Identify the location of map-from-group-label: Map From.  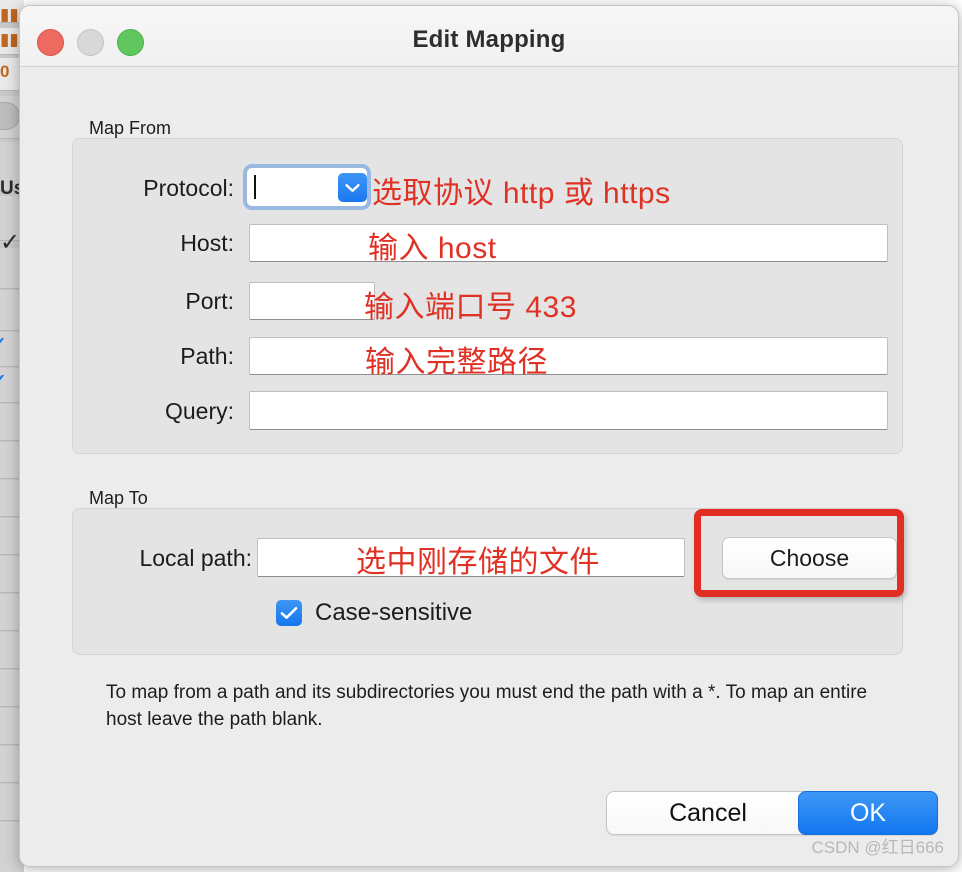
(130, 128).